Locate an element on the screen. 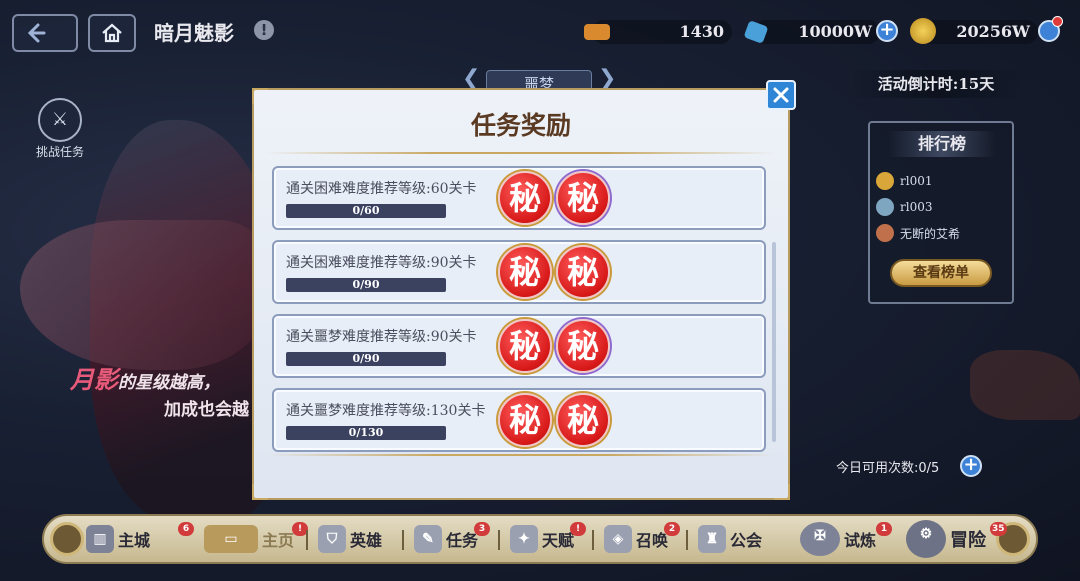  task-progress-bar: 0/130 is located at coordinates (366, 433).